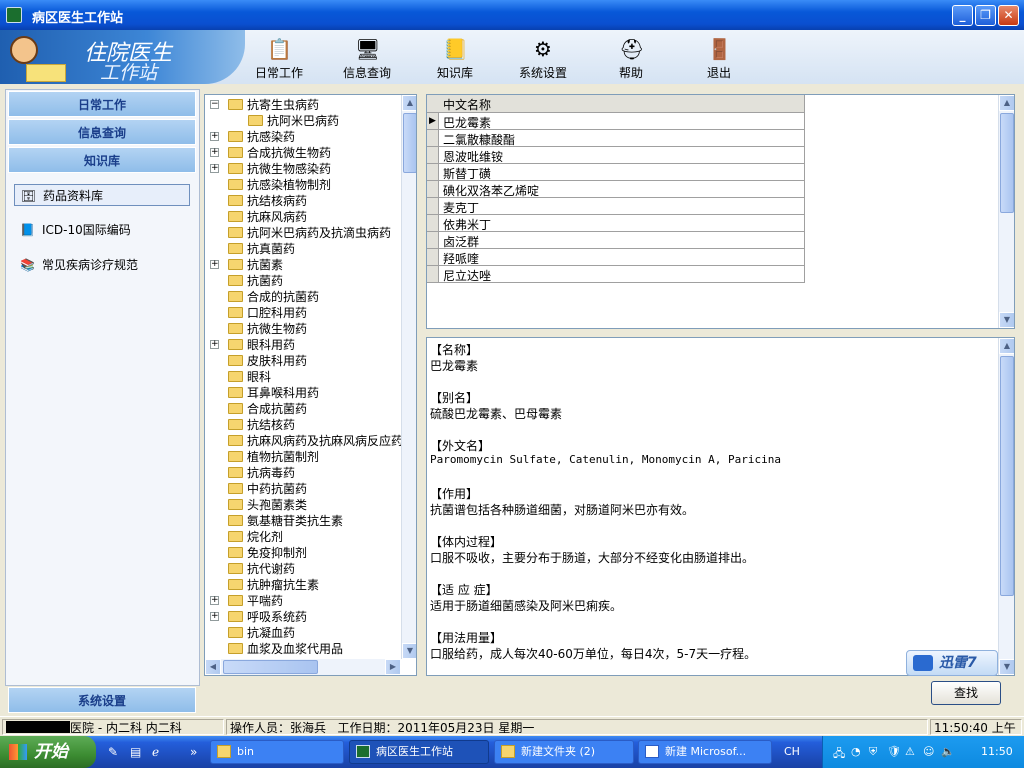  I want to click on tree-node-label: 合成抗微生物药, so click(289, 153).